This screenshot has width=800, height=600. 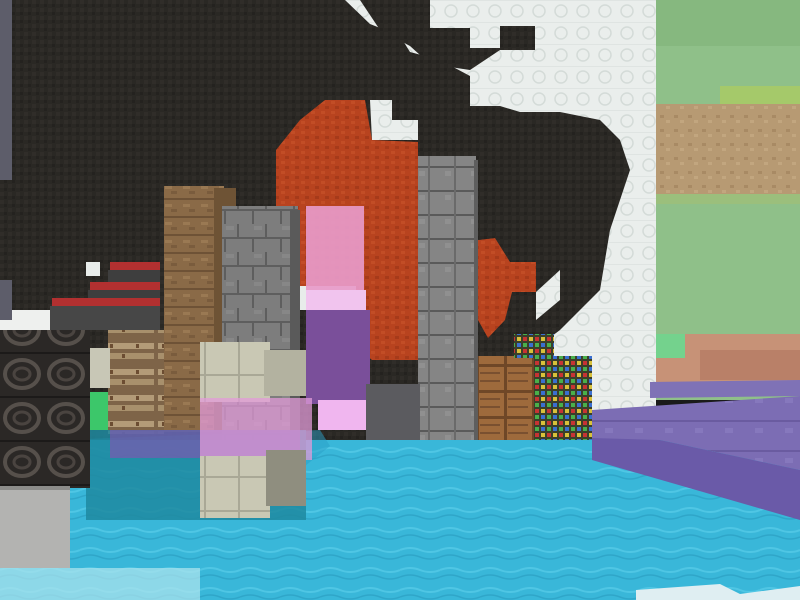 What do you see at coordinates (338, 318) in the screenshot?
I see `pink-glass-column` at bounding box center [338, 318].